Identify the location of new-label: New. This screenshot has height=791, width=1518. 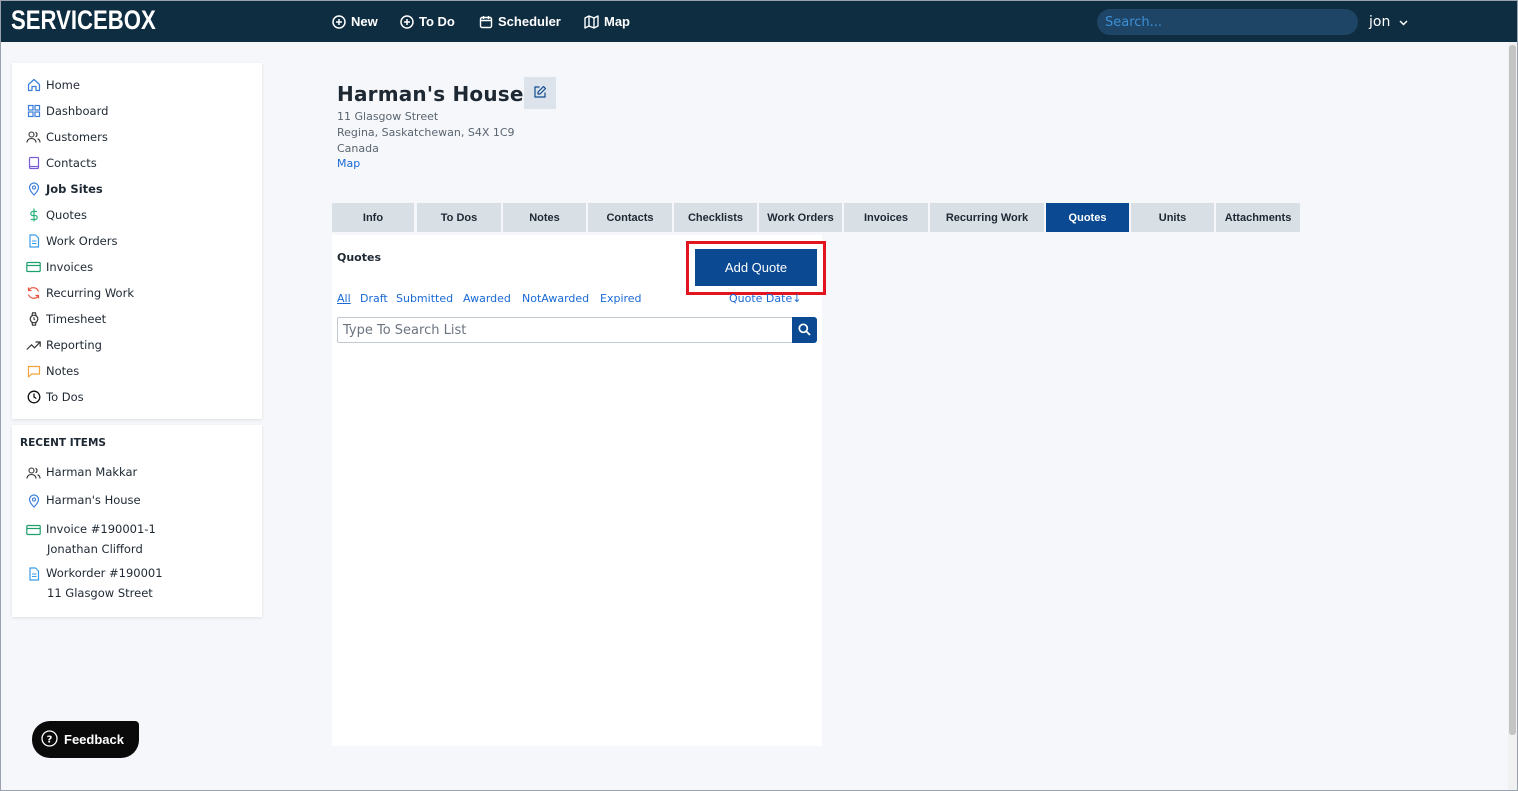
(364, 21).